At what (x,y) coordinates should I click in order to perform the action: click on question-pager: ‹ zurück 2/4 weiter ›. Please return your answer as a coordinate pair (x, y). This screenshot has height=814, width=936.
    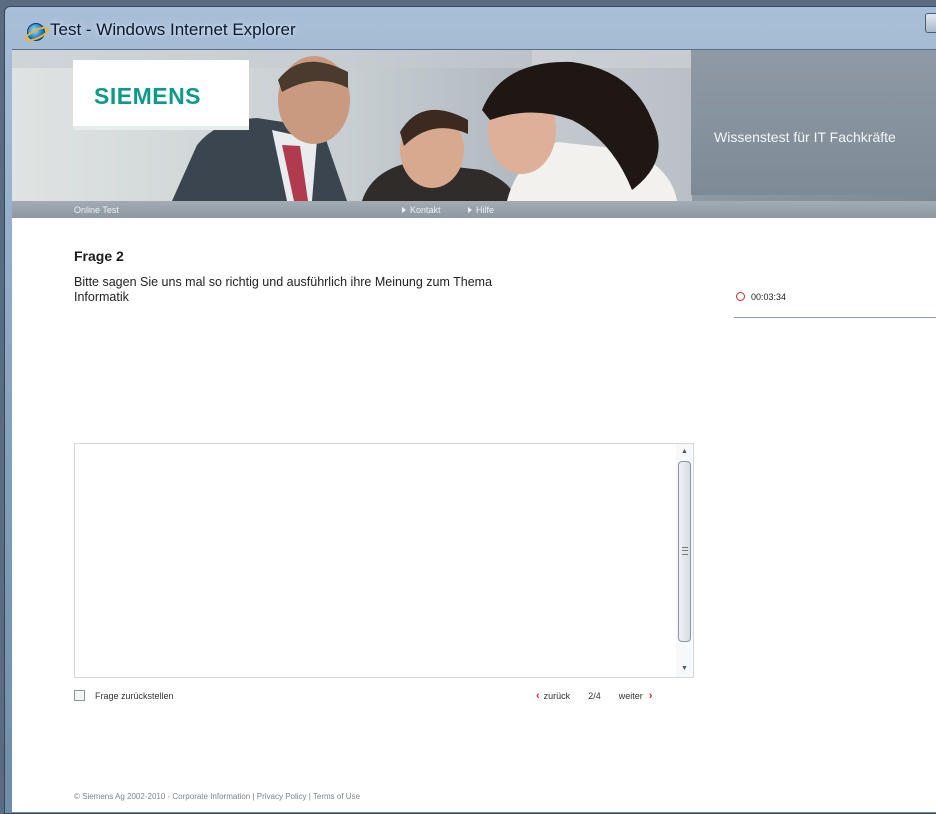
    Looking at the image, I should click on (594, 696).